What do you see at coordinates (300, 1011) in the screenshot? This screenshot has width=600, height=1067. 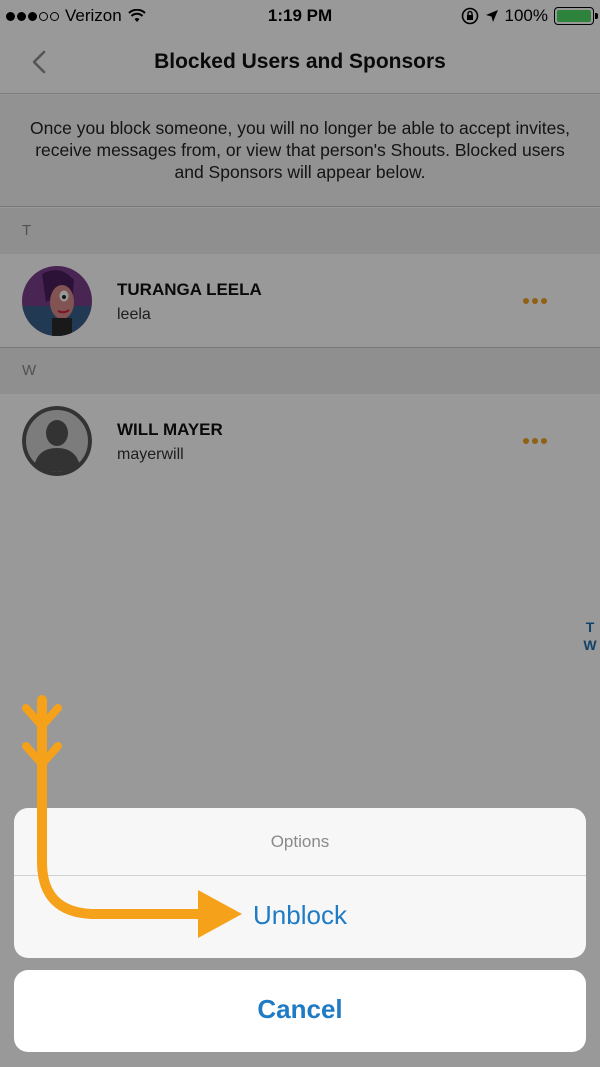 I see `cancel-button: Cancel` at bounding box center [300, 1011].